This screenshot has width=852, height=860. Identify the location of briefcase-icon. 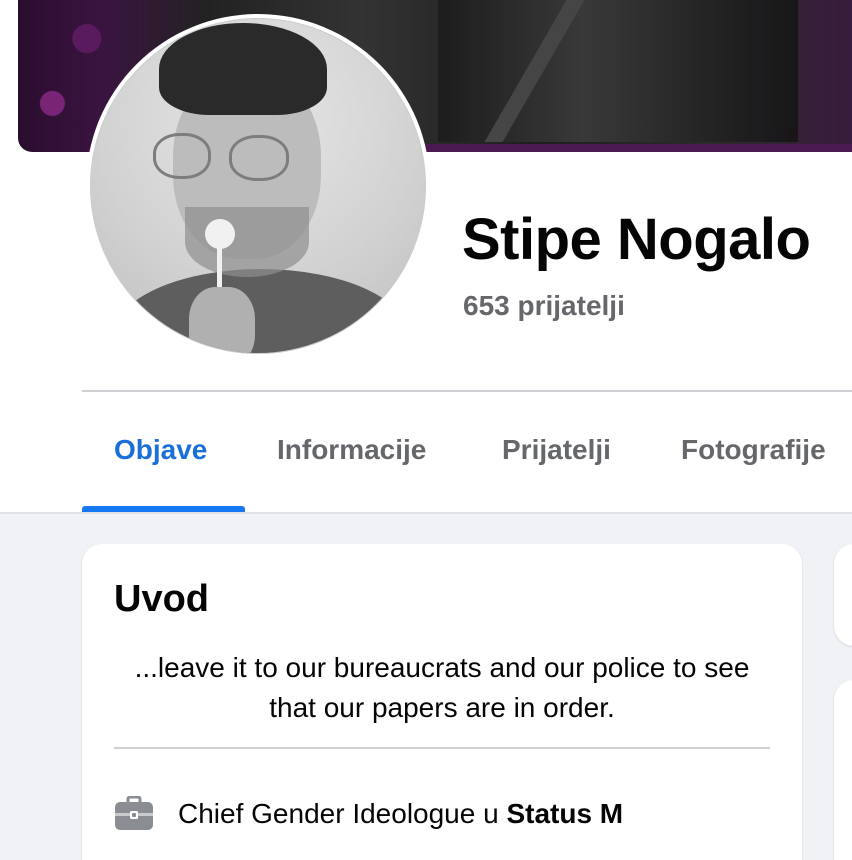
(134, 813).